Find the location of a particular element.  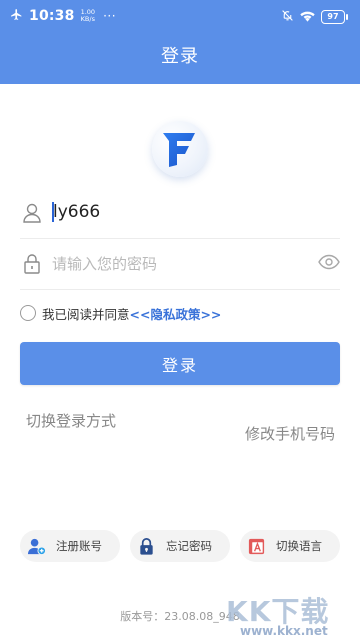

network-speed: 1.00 KB/s is located at coordinates (87, 15).